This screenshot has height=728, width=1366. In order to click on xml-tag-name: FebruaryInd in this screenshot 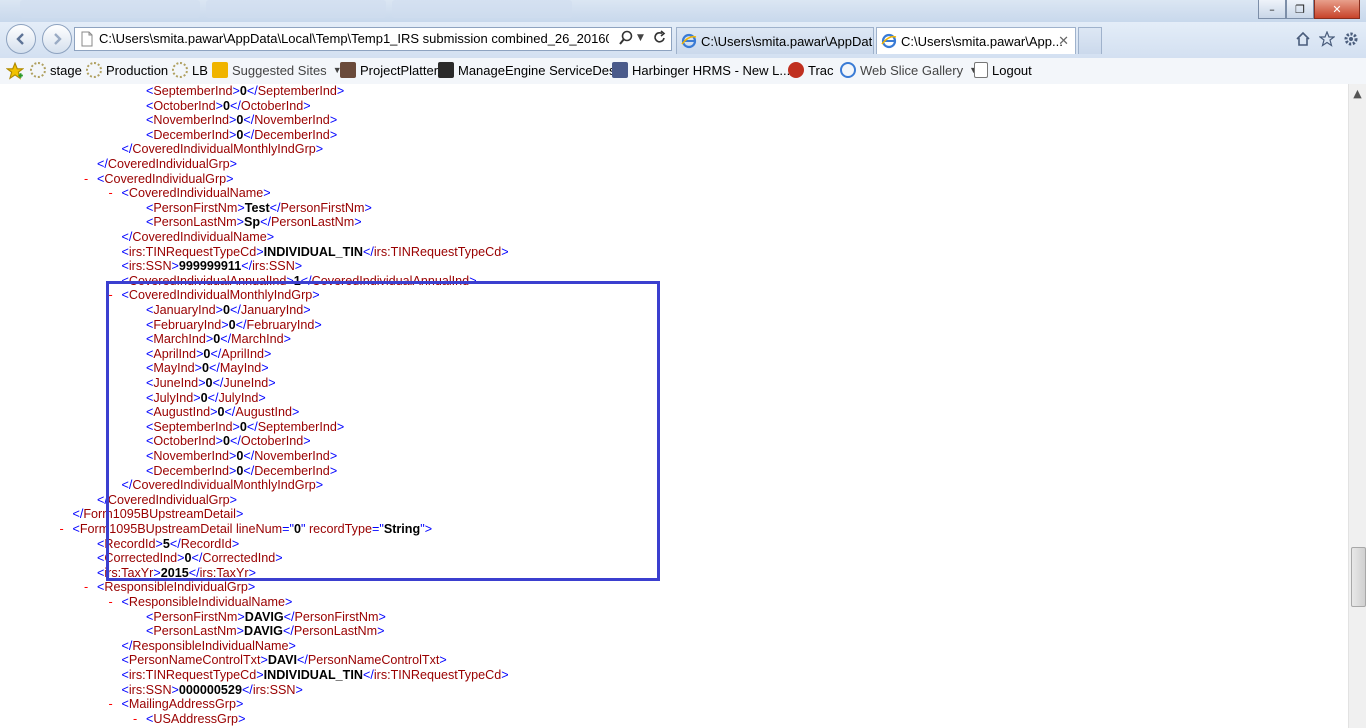, I will do `click(280, 324)`.